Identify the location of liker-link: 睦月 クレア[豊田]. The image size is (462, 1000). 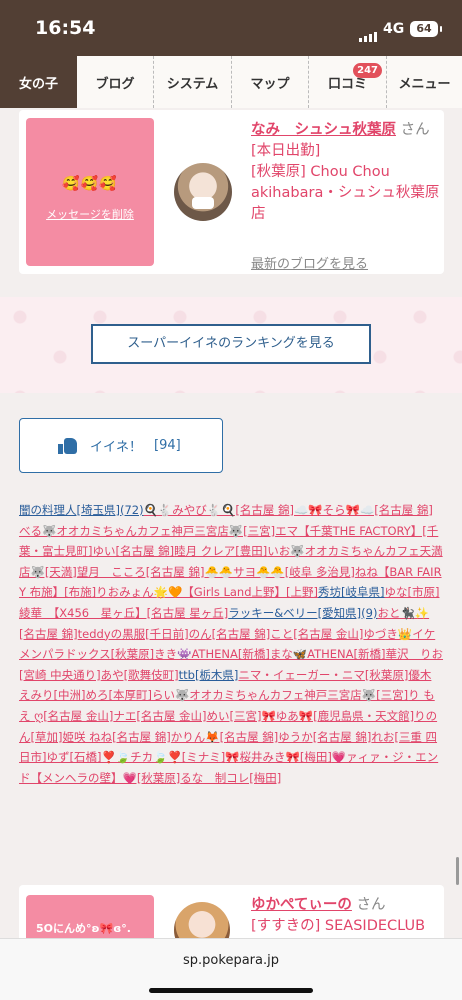
(220, 551).